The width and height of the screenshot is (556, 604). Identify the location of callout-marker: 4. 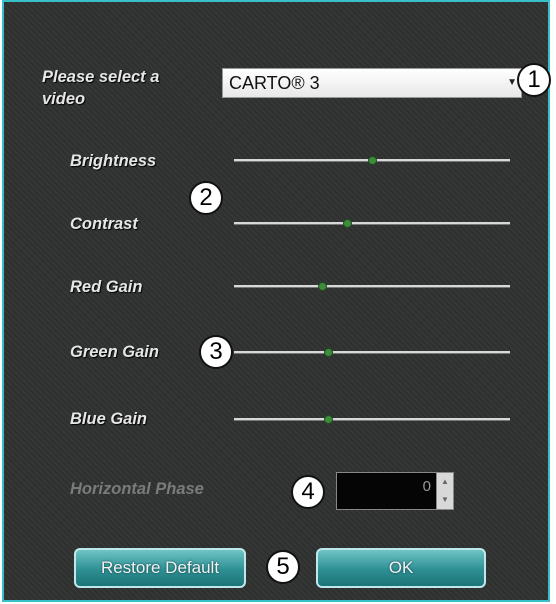
(308, 492).